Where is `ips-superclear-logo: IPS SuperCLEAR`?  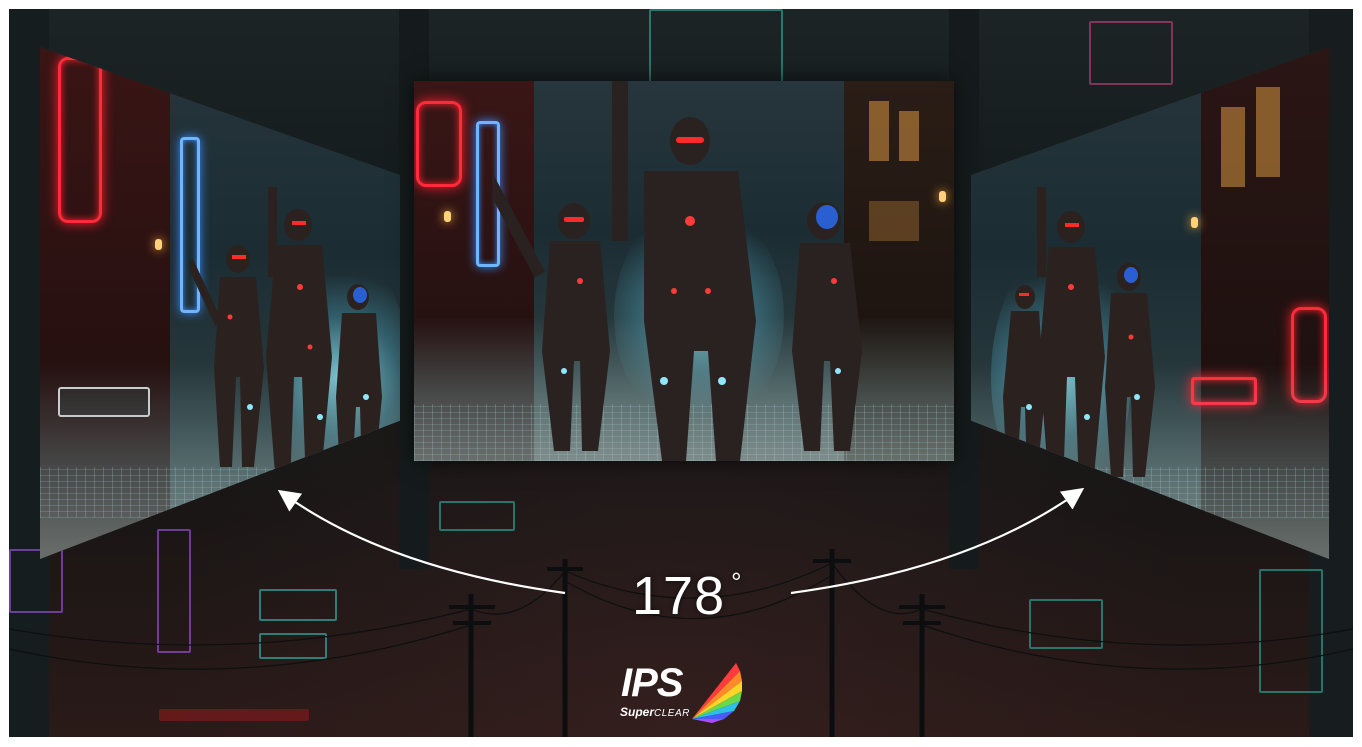 ips-superclear-logo: IPS SuperCLEAR is located at coordinates (683, 696).